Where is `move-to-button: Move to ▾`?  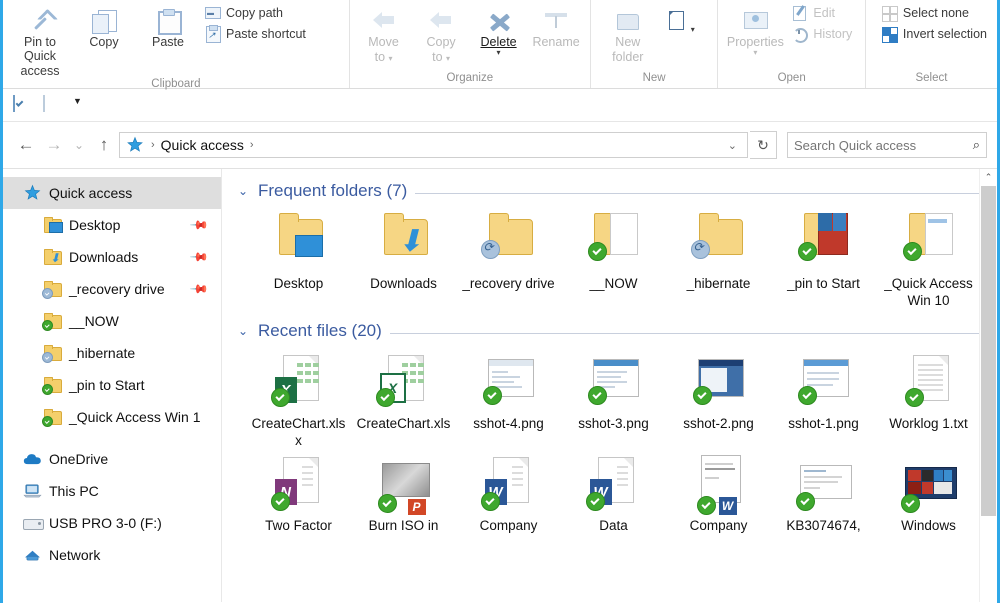 move-to-button: Move to ▾ is located at coordinates (384, 33).